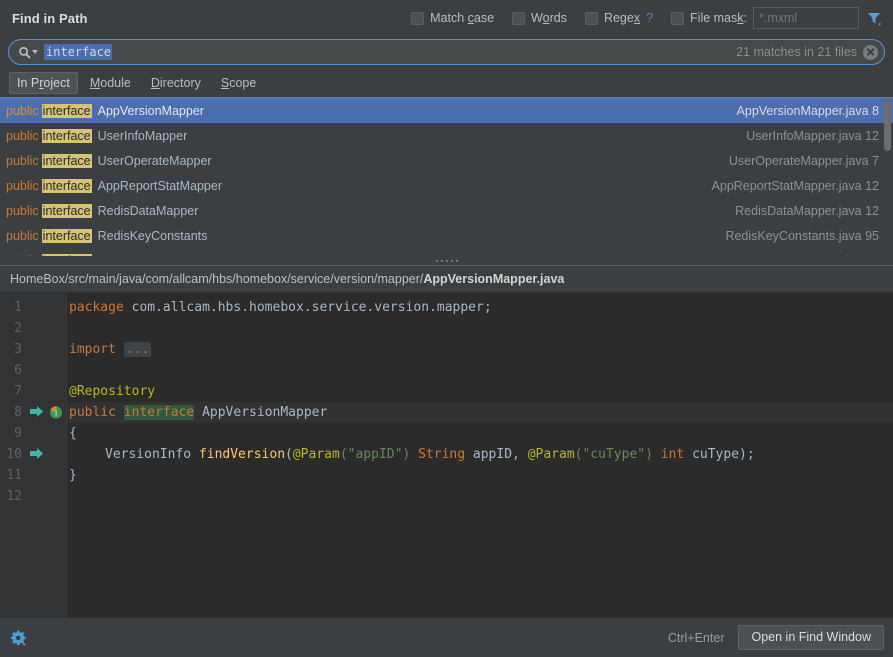 The image size is (893, 657). Describe the element at coordinates (148, 210) in the screenshot. I see `result-symbol-name: RedisDataMapper` at that location.